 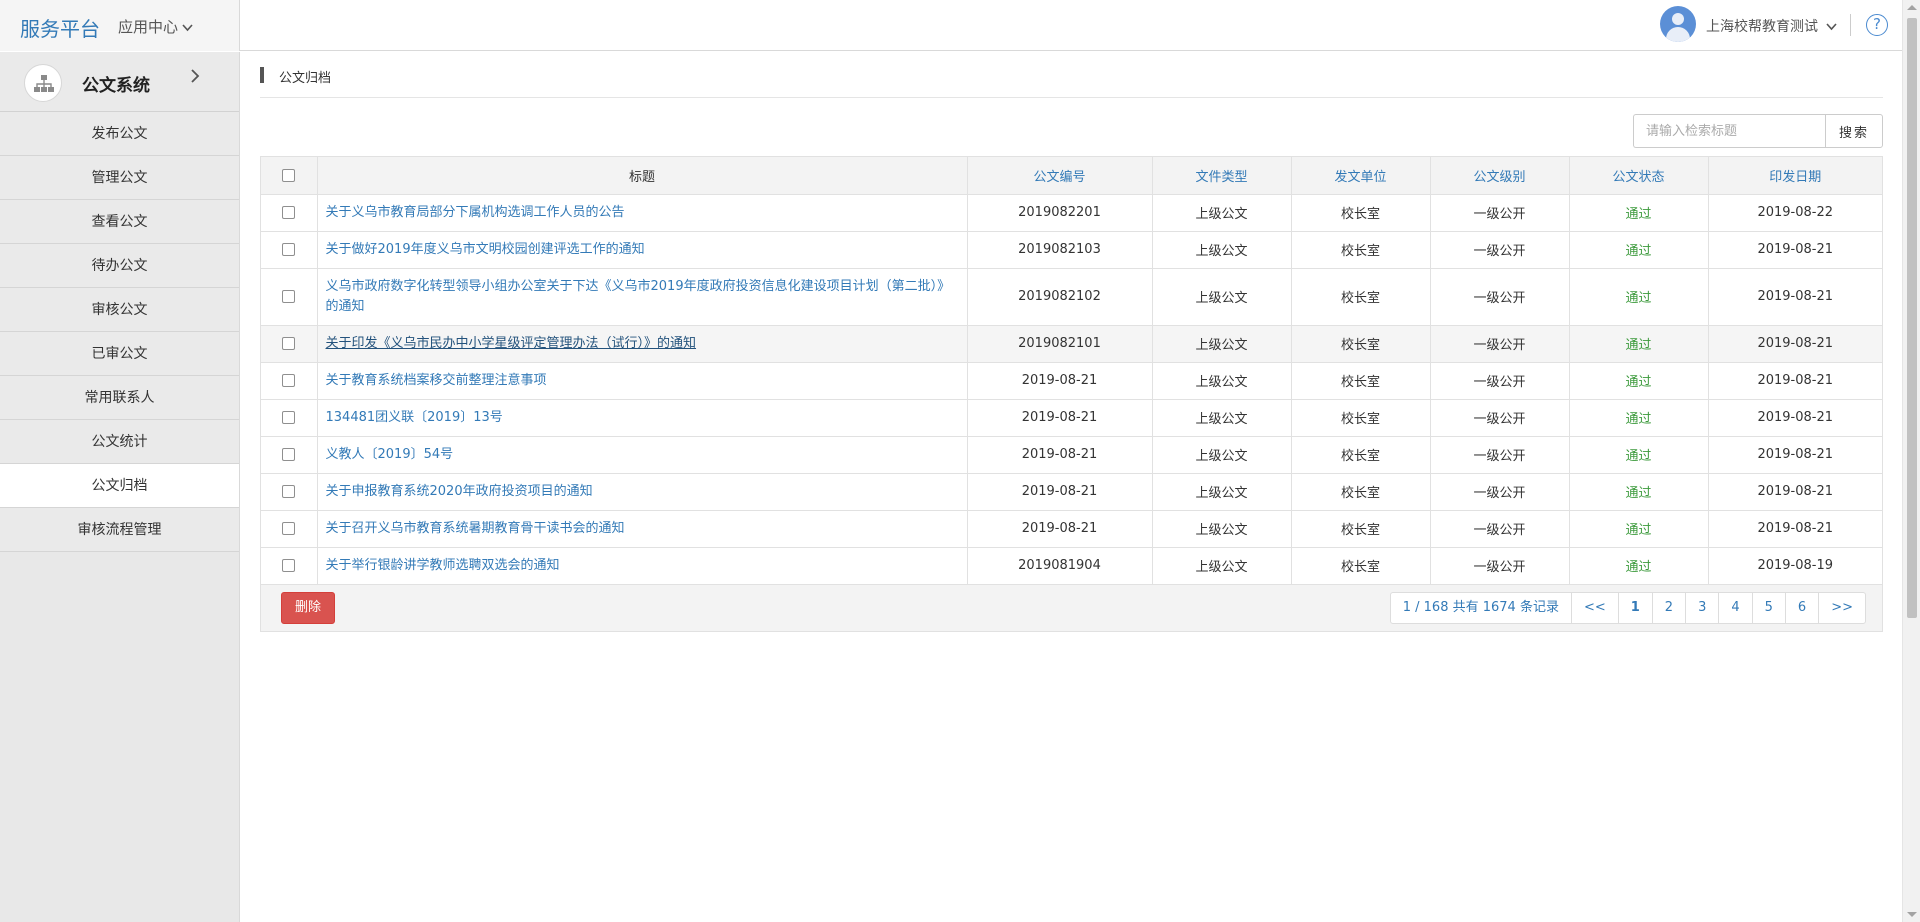 I want to click on pagination-last: >>, so click(x=1842, y=607).